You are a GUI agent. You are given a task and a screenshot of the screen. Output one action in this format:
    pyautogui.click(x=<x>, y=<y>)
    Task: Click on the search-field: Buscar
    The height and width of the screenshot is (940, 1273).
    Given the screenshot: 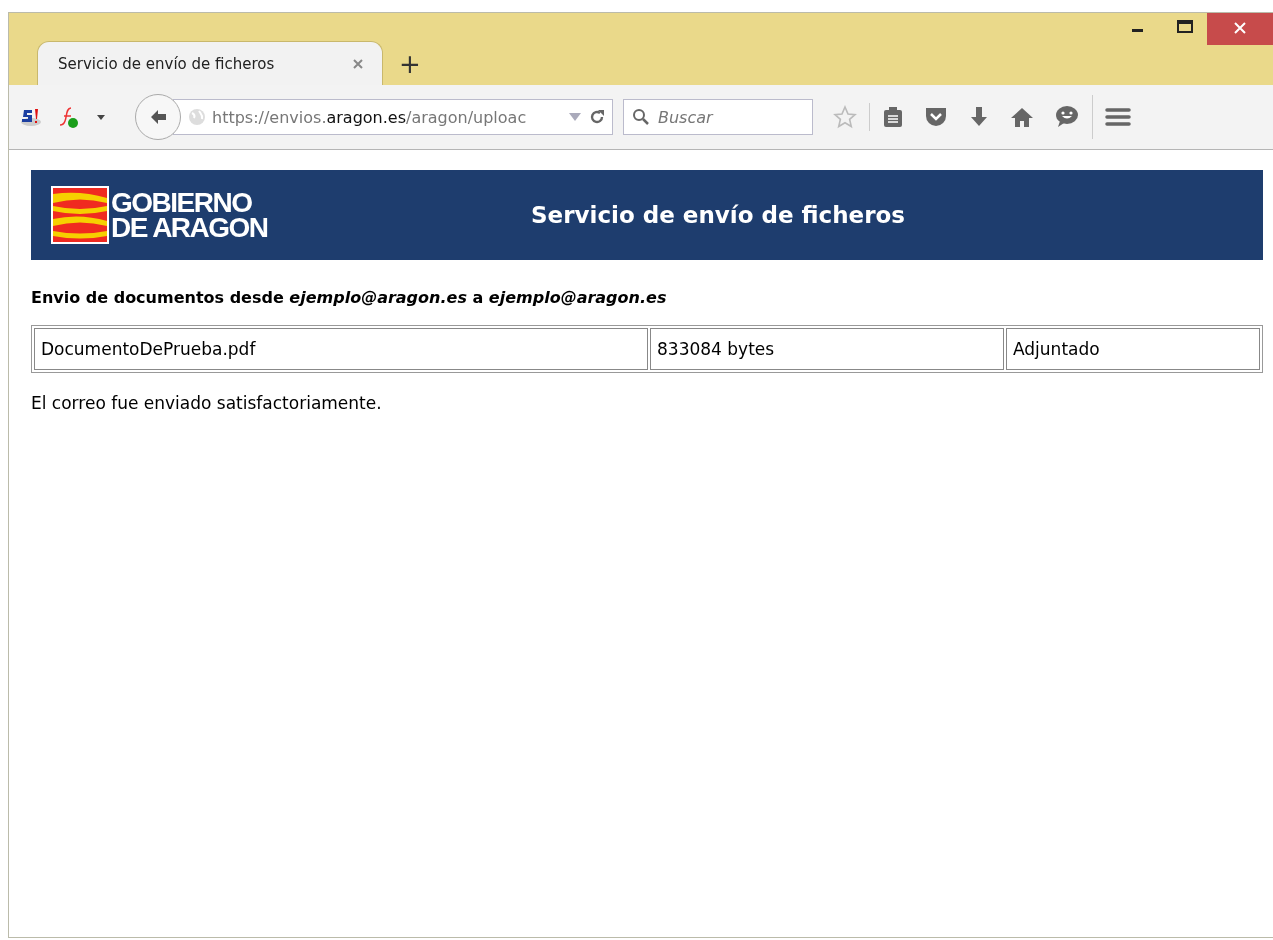 What is the action you would take?
    pyautogui.click(x=718, y=117)
    